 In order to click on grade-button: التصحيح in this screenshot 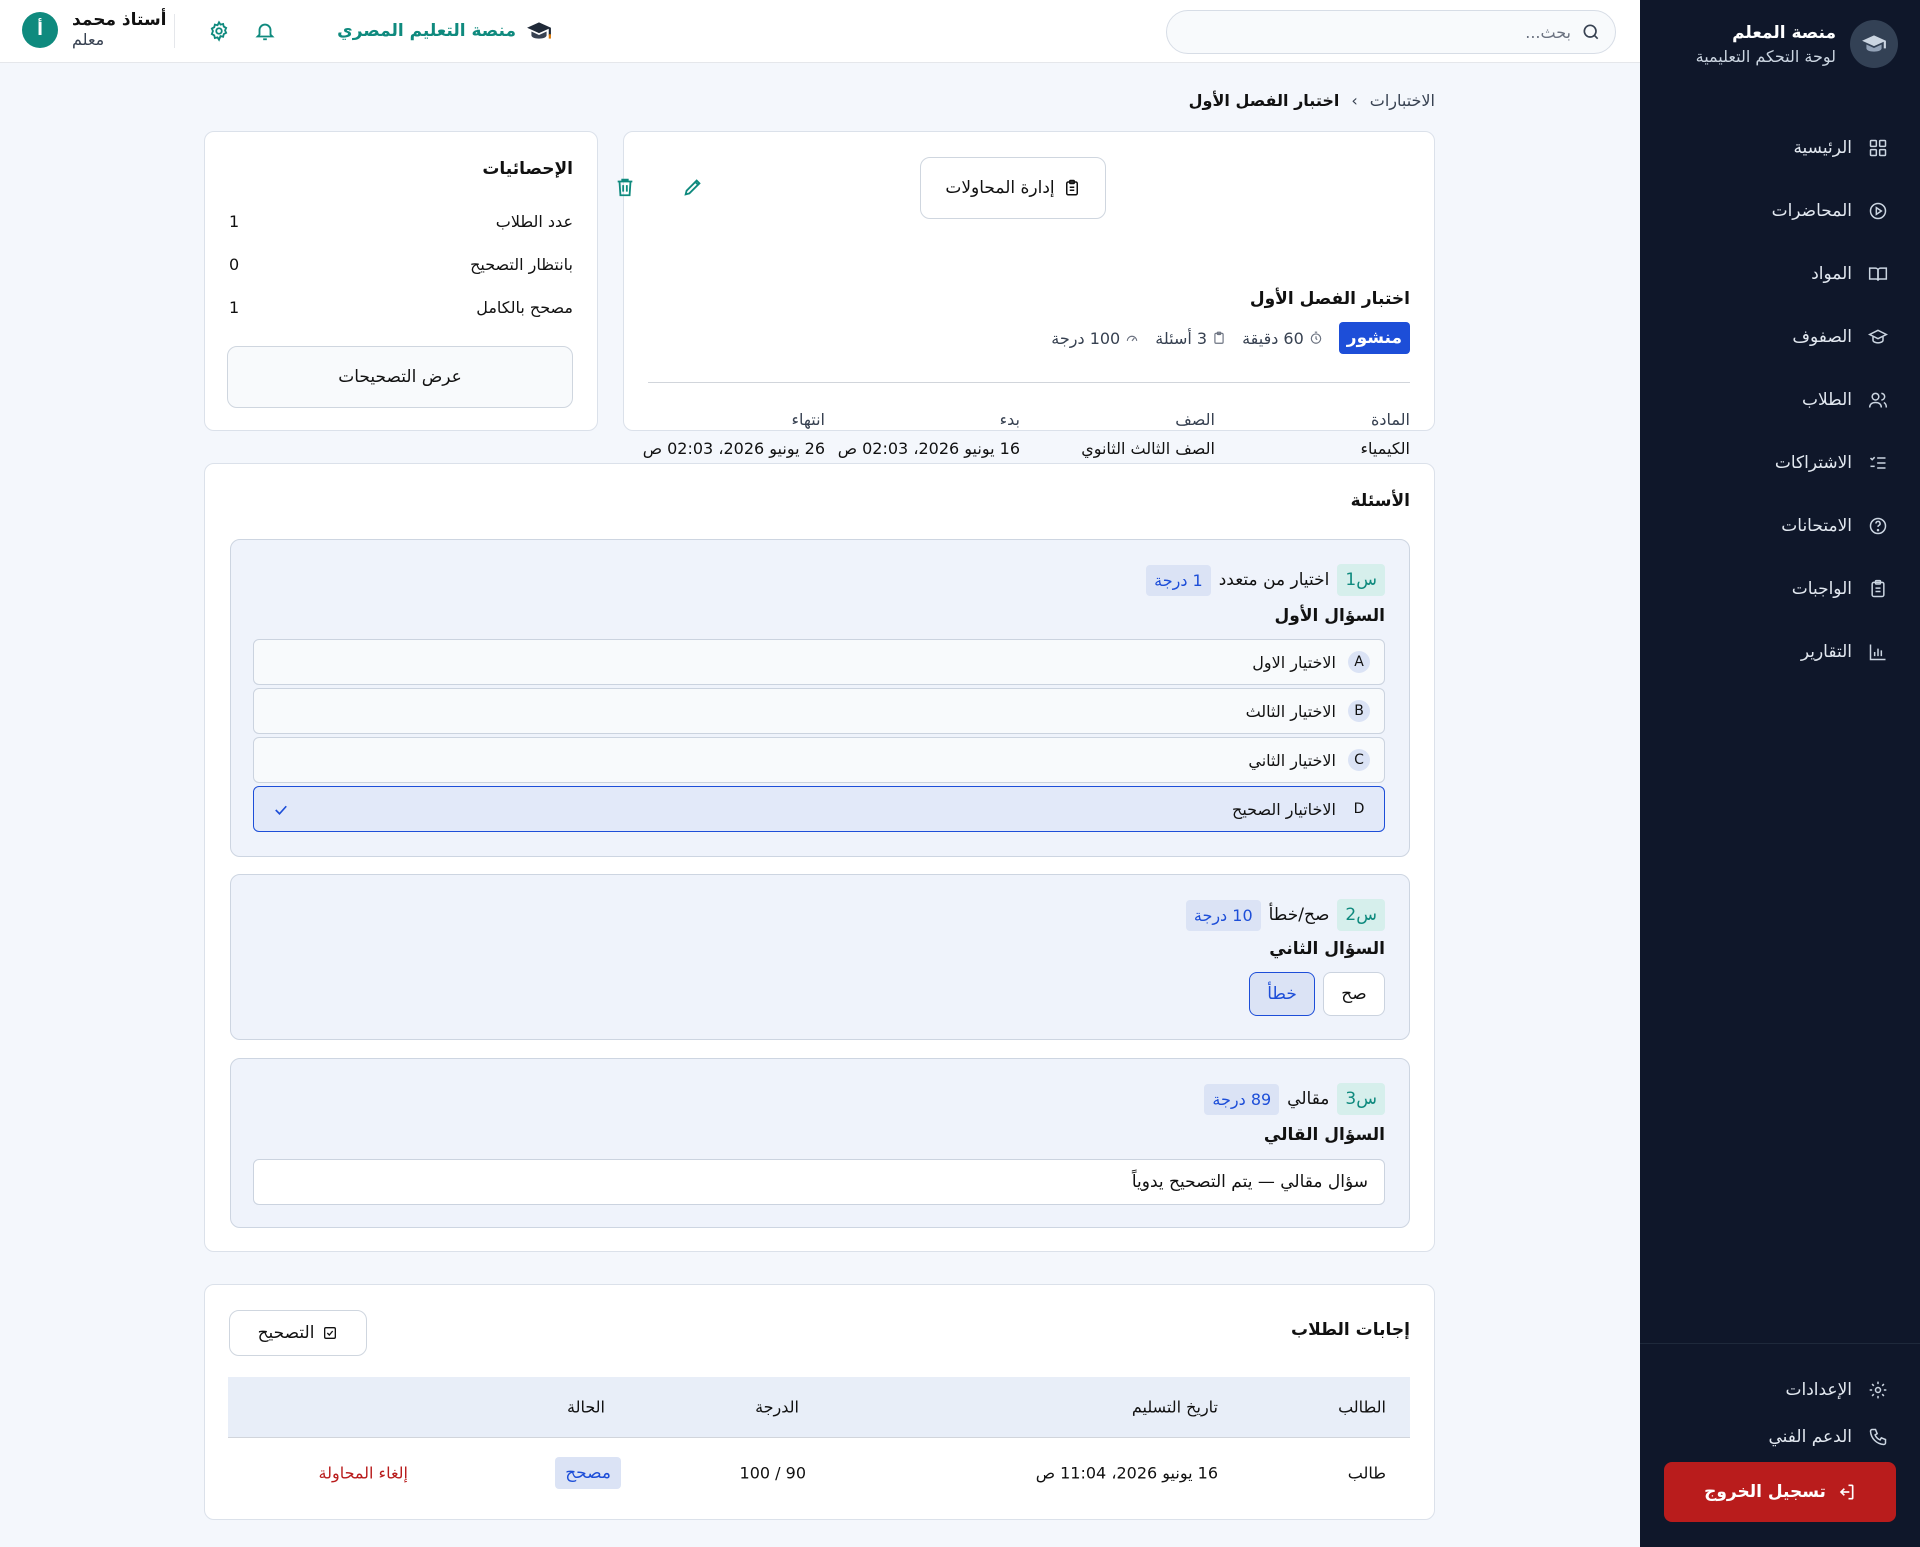, I will do `click(298, 1333)`.